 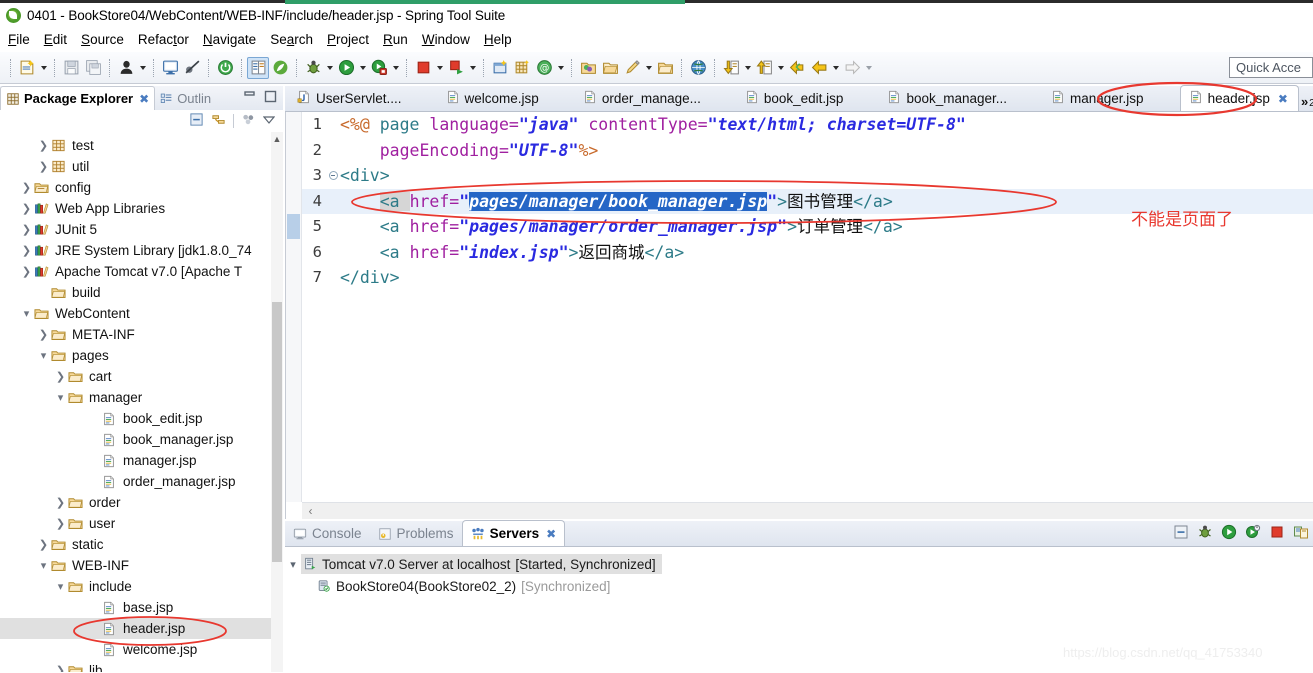 What do you see at coordinates (610, 68) in the screenshot?
I see `open-folder-icon` at bounding box center [610, 68].